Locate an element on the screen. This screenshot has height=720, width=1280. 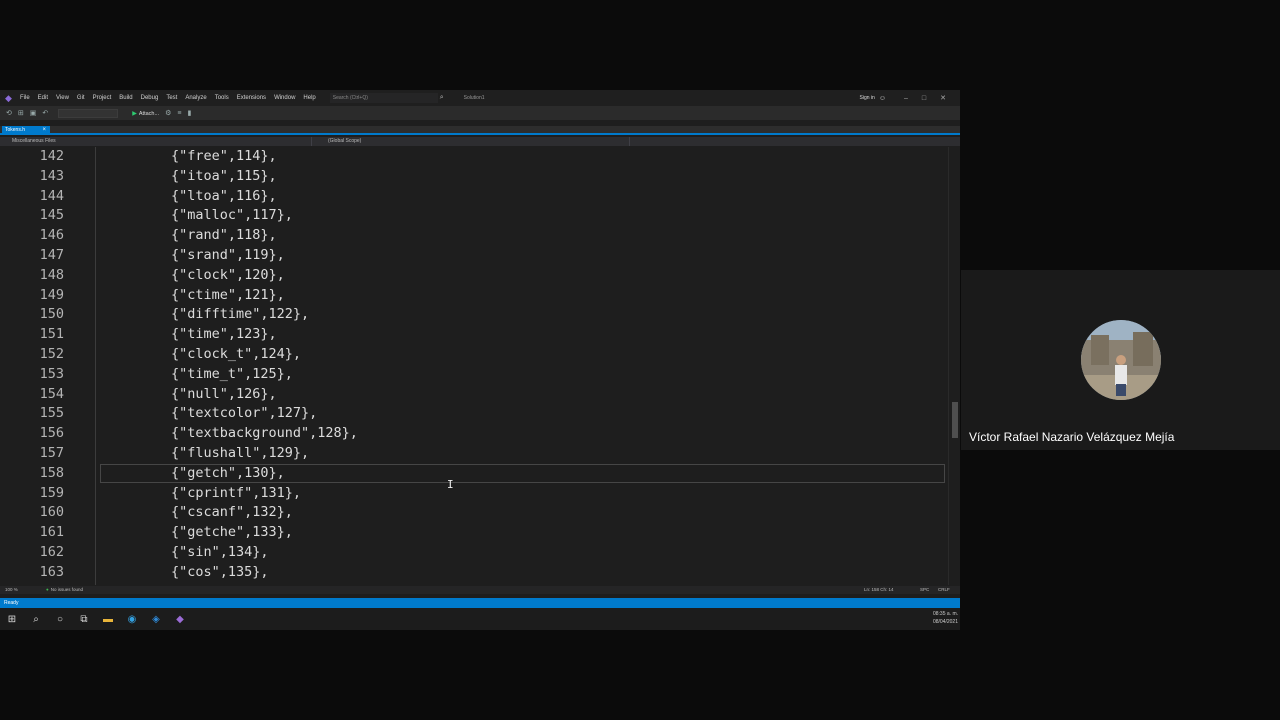
status-bar: Ready is located at coordinates (480, 603).